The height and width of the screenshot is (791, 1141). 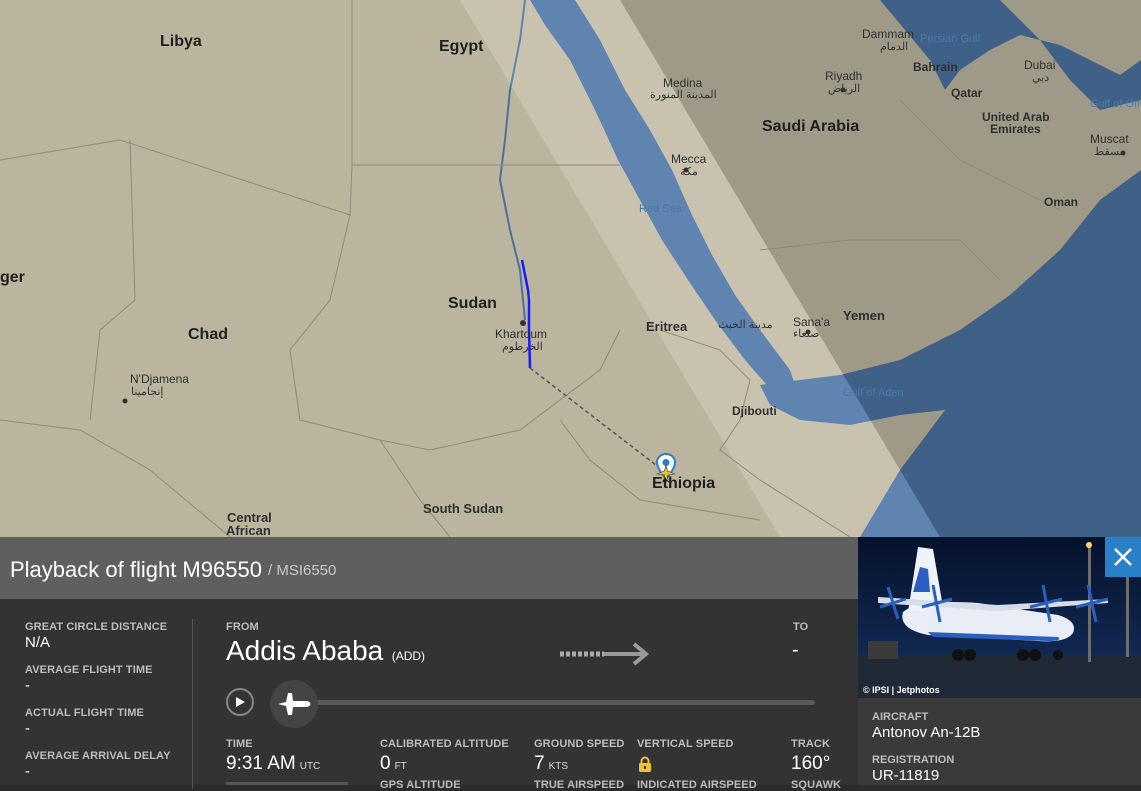 I want to click on avg-arrival-delay-label: AVERAGE ARRIVAL DELAY, so click(x=98, y=756).